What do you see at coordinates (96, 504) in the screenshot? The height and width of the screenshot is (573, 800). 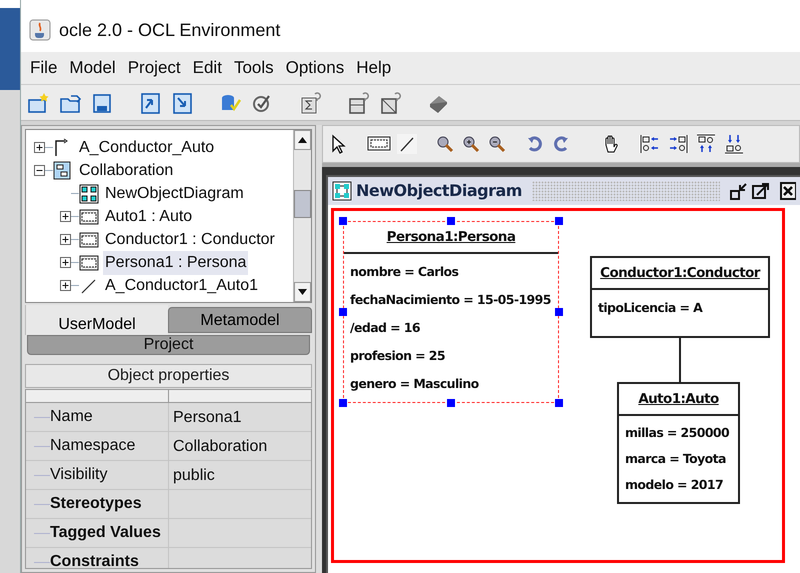 I see `property-name: Stereotypes` at bounding box center [96, 504].